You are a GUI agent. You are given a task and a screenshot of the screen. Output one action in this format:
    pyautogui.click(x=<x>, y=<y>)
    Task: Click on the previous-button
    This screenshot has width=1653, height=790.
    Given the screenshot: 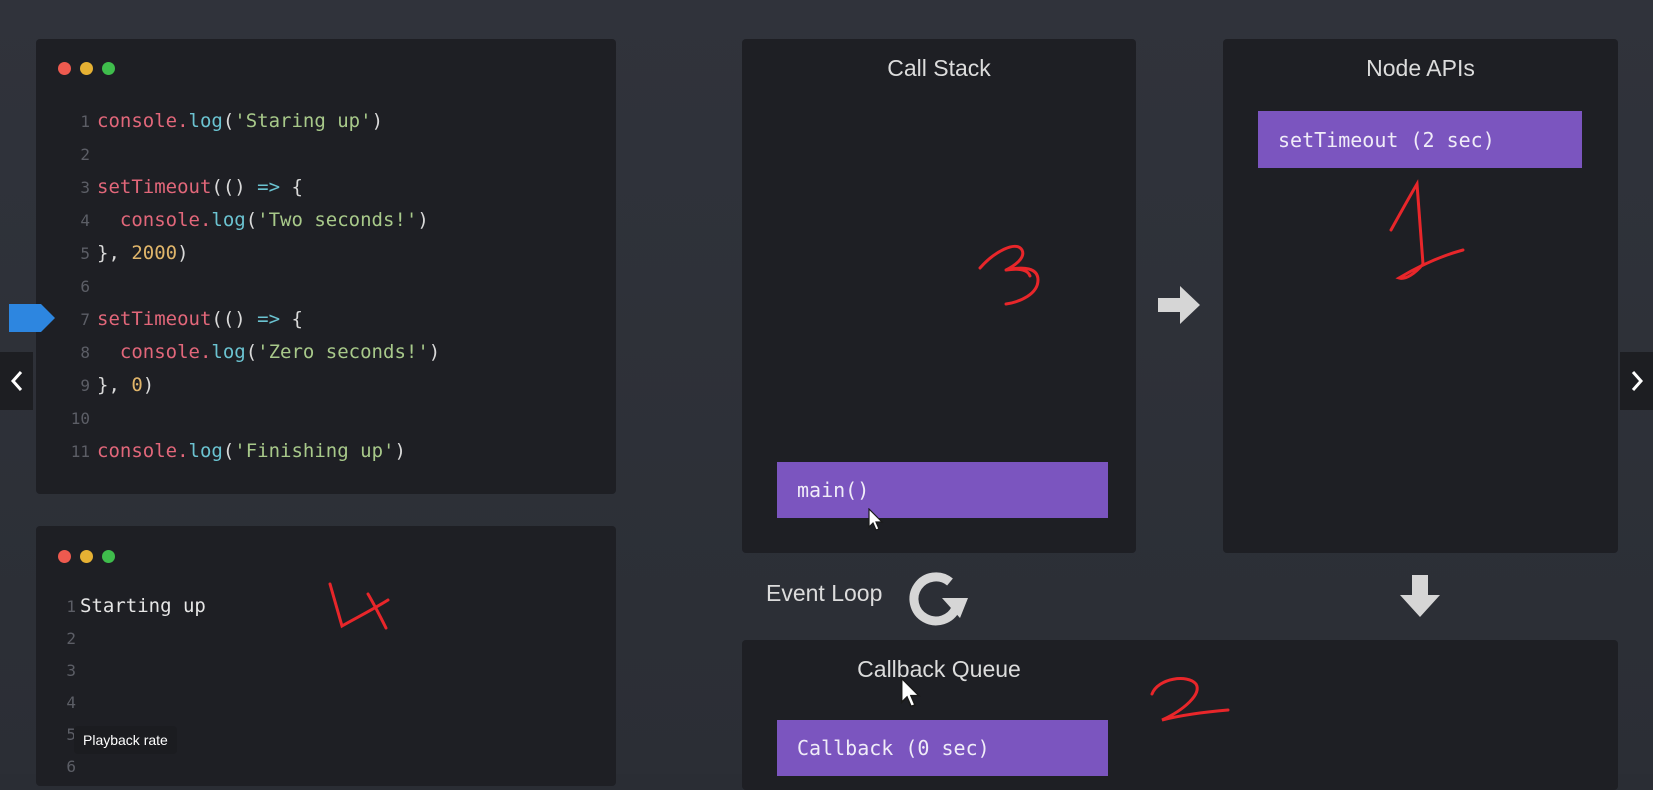 What is the action you would take?
    pyautogui.click(x=16, y=381)
    